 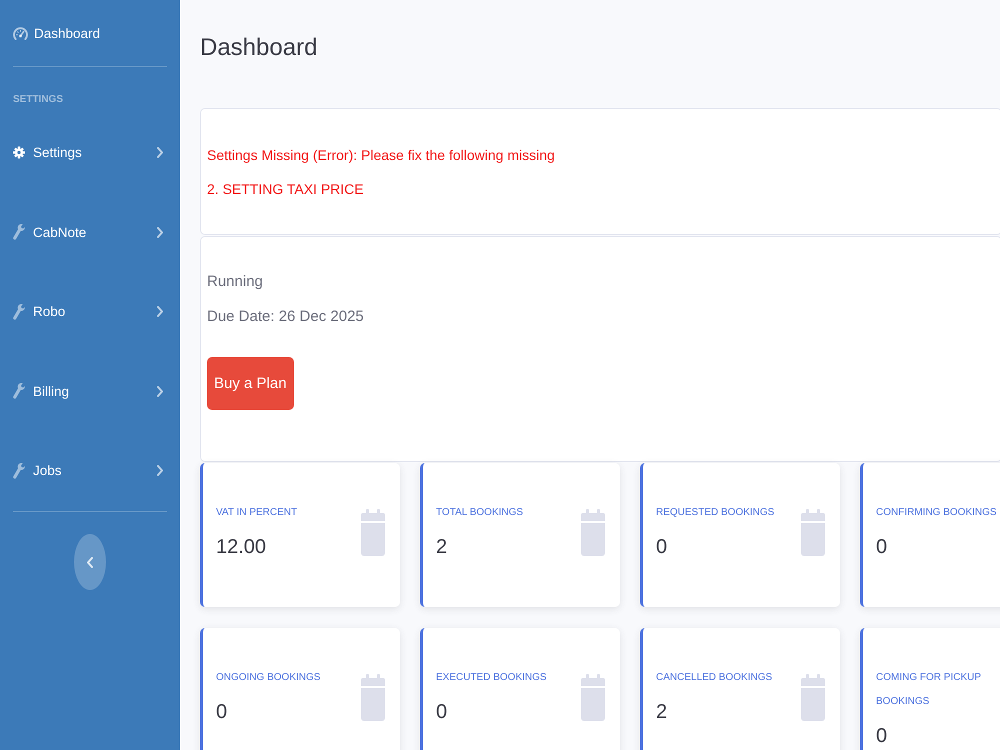 What do you see at coordinates (714, 678) in the screenshot?
I see `stat-label: CANCELLED BOOKINGS` at bounding box center [714, 678].